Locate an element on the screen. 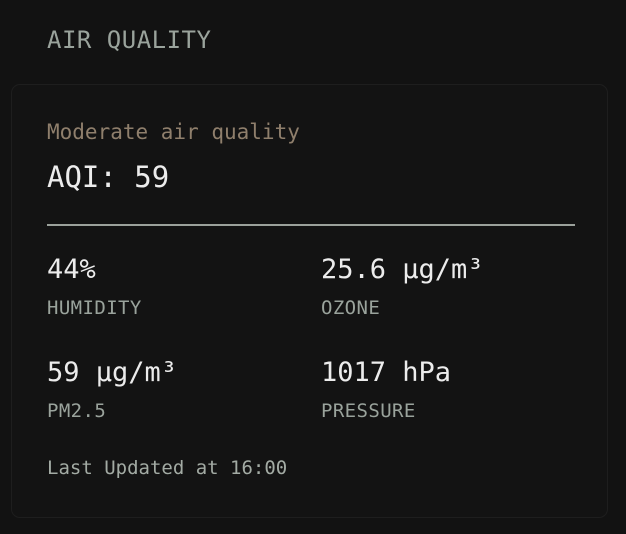 The height and width of the screenshot is (534, 626). air-quality-status: Moderate air quality is located at coordinates (173, 132).